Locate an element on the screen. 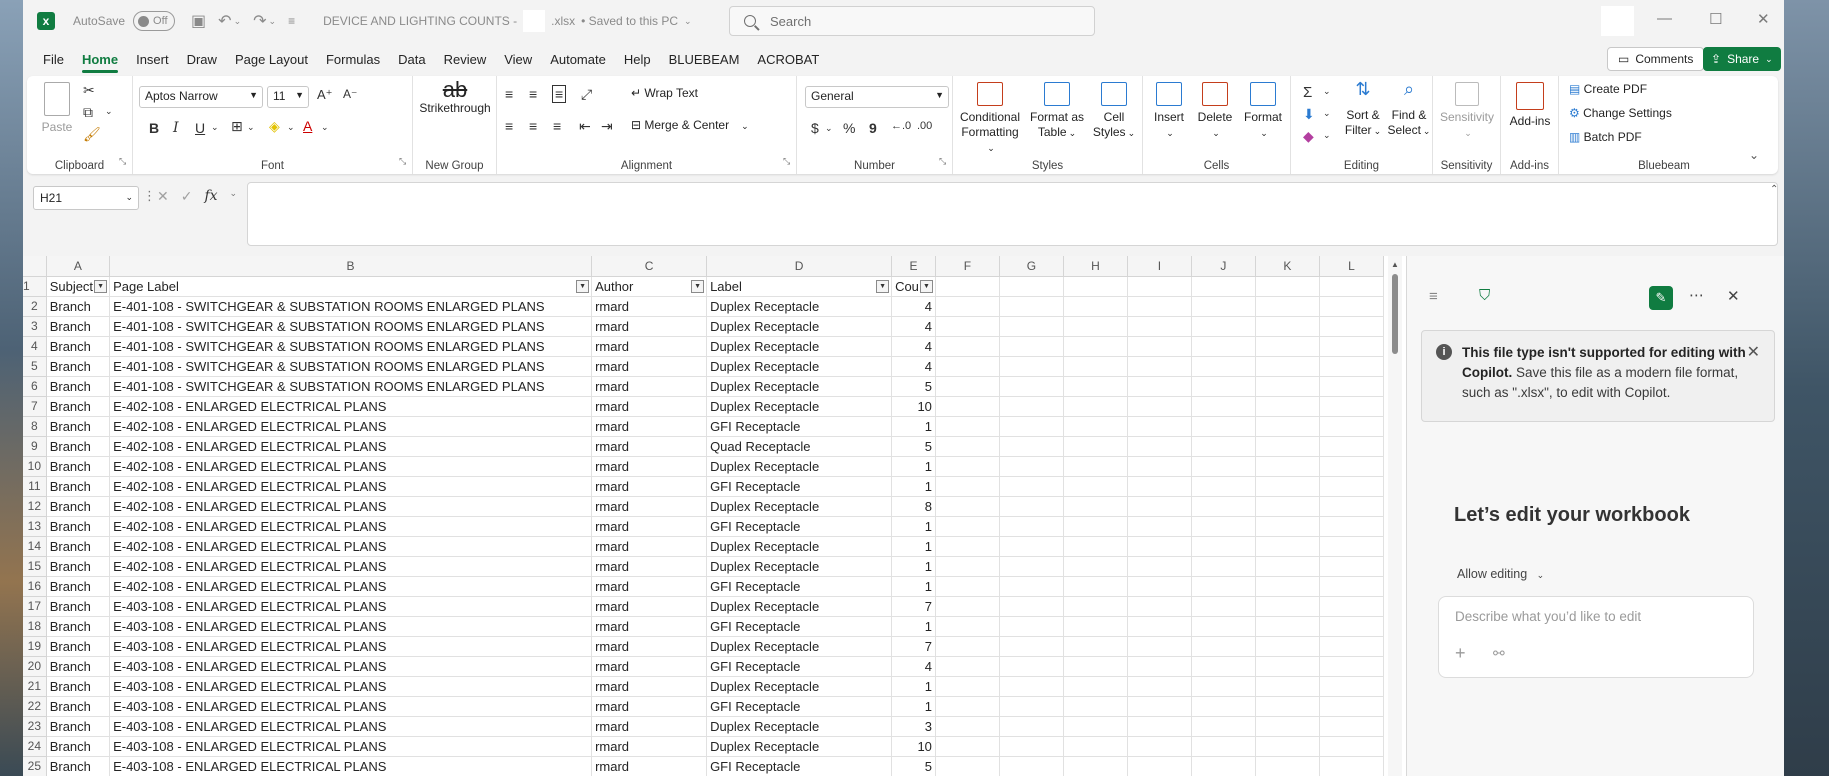  borders-icon: ⊞ is located at coordinates (237, 126).